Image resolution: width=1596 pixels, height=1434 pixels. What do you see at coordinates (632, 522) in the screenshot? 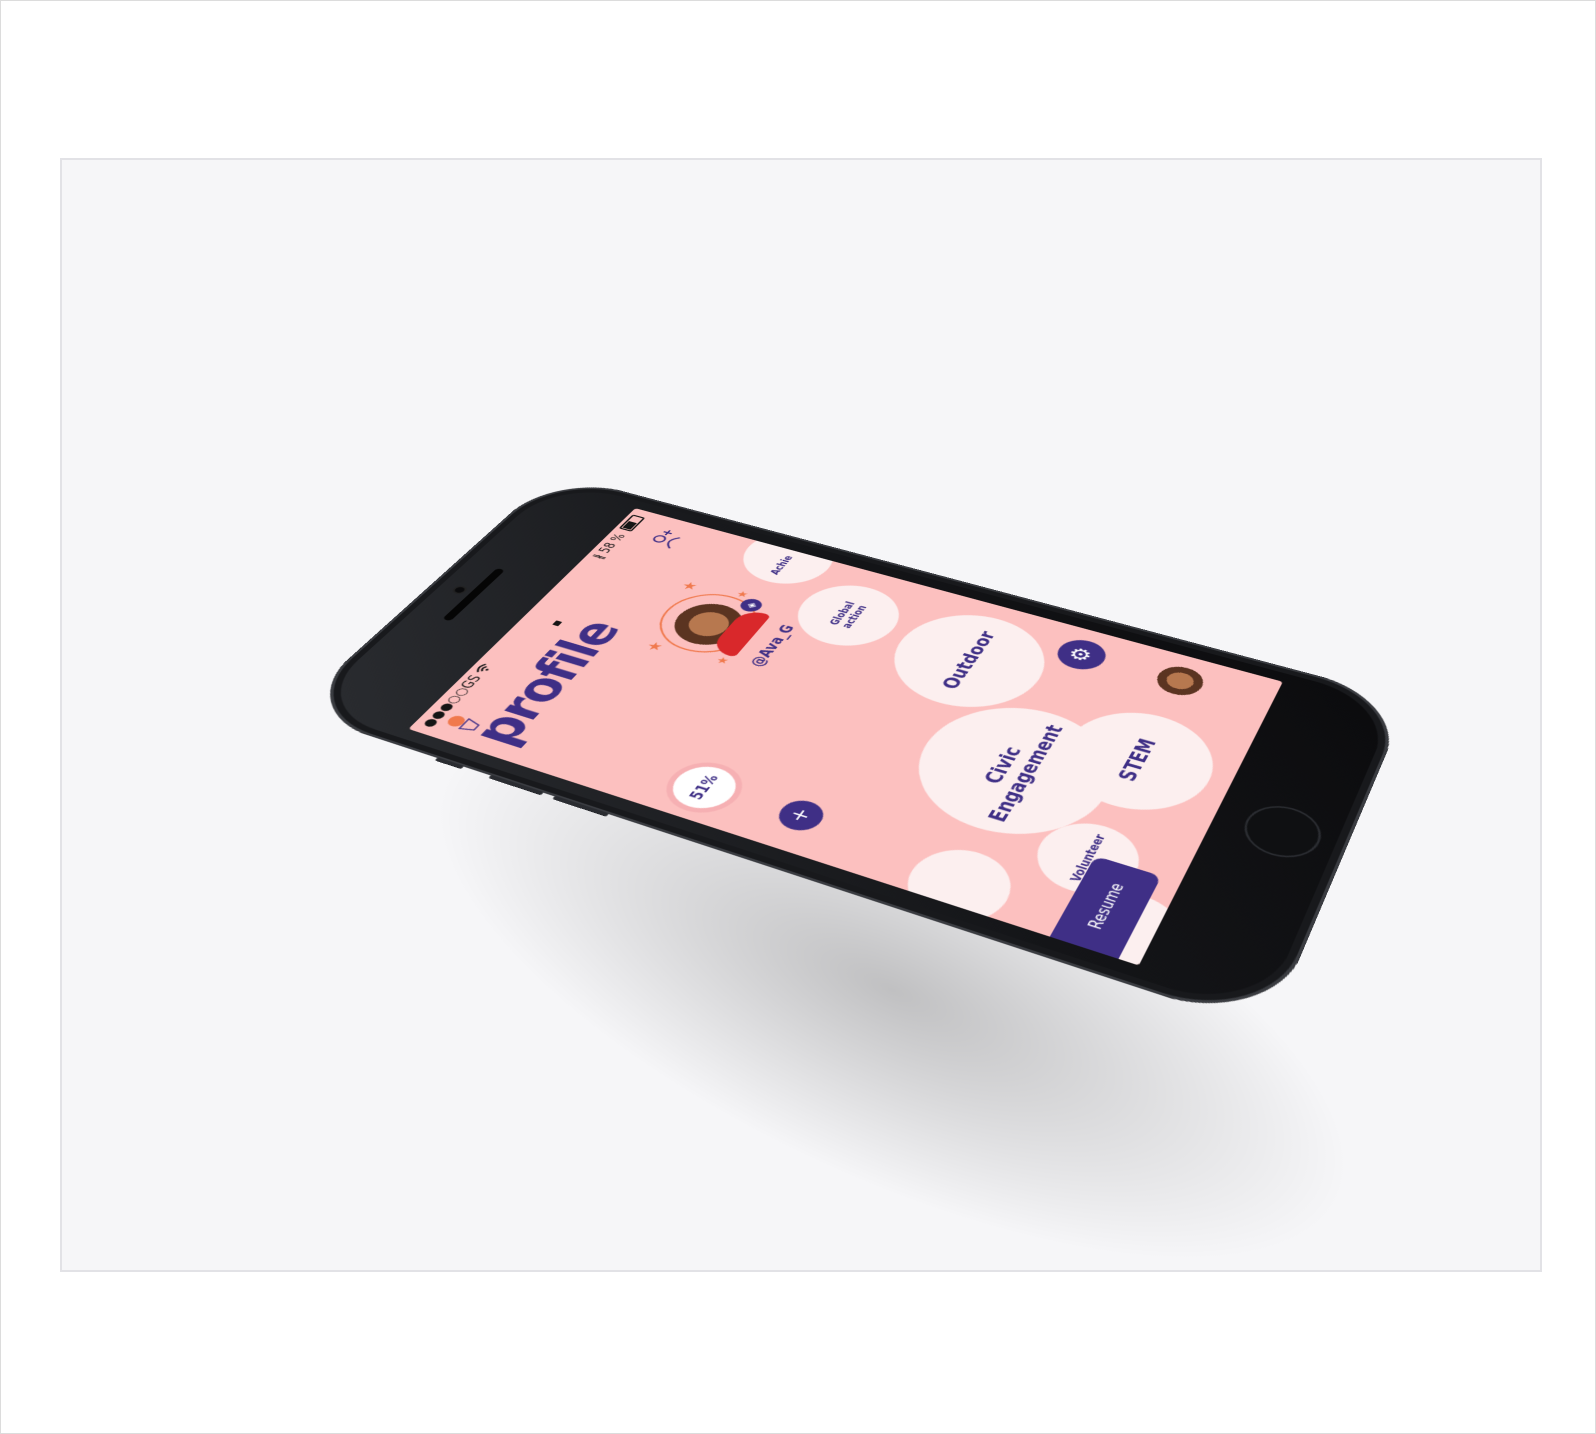
I see `battery-icon` at bounding box center [632, 522].